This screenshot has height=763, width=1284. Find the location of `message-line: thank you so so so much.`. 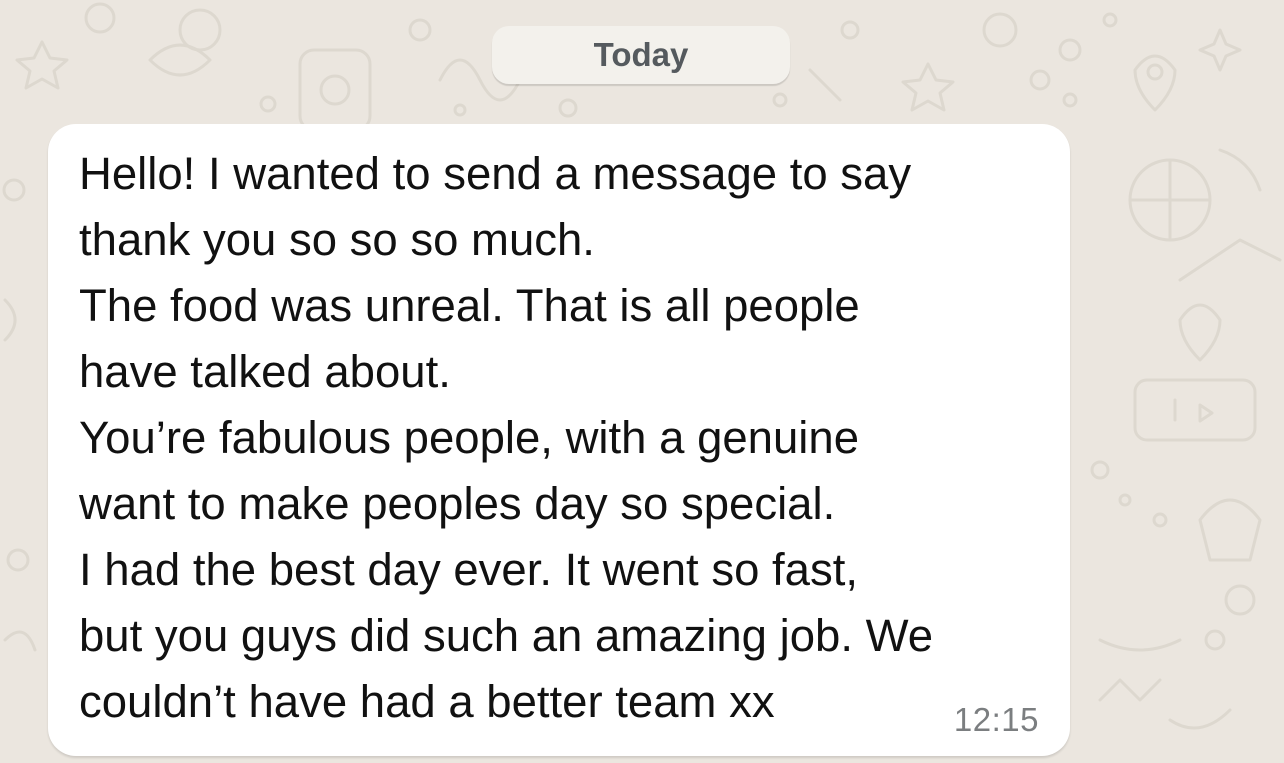

message-line: thank you so so so much. is located at coordinates (337, 239).